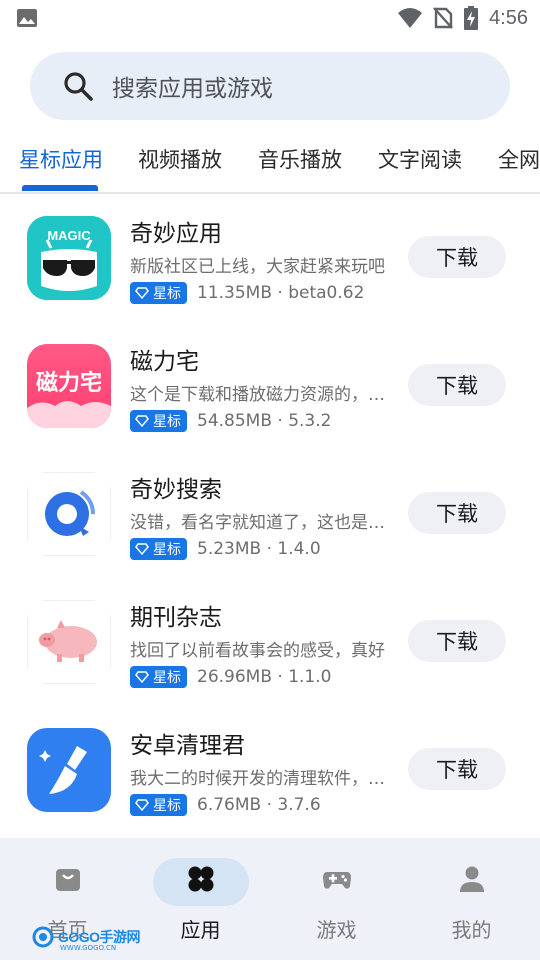  What do you see at coordinates (471, 18) in the screenshot?
I see `battery-charging-icon` at bounding box center [471, 18].